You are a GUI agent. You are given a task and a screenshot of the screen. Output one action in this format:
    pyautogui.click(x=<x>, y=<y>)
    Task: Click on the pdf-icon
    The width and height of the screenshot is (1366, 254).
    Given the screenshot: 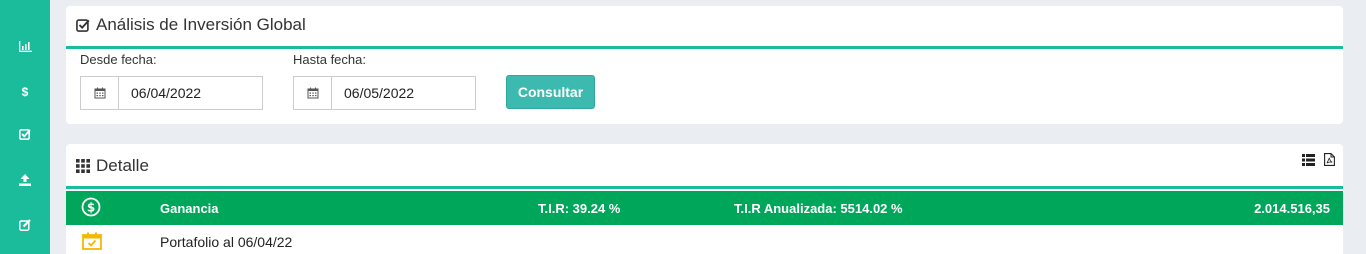 What is the action you would take?
    pyautogui.click(x=1329, y=159)
    